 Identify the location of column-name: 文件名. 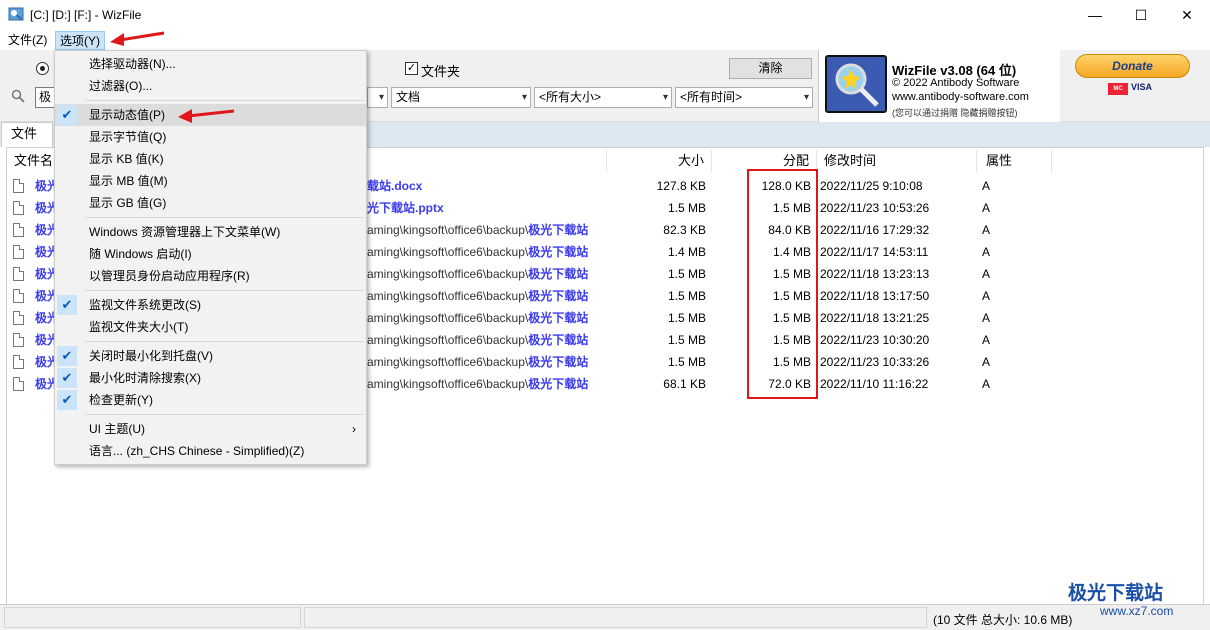
(33, 161).